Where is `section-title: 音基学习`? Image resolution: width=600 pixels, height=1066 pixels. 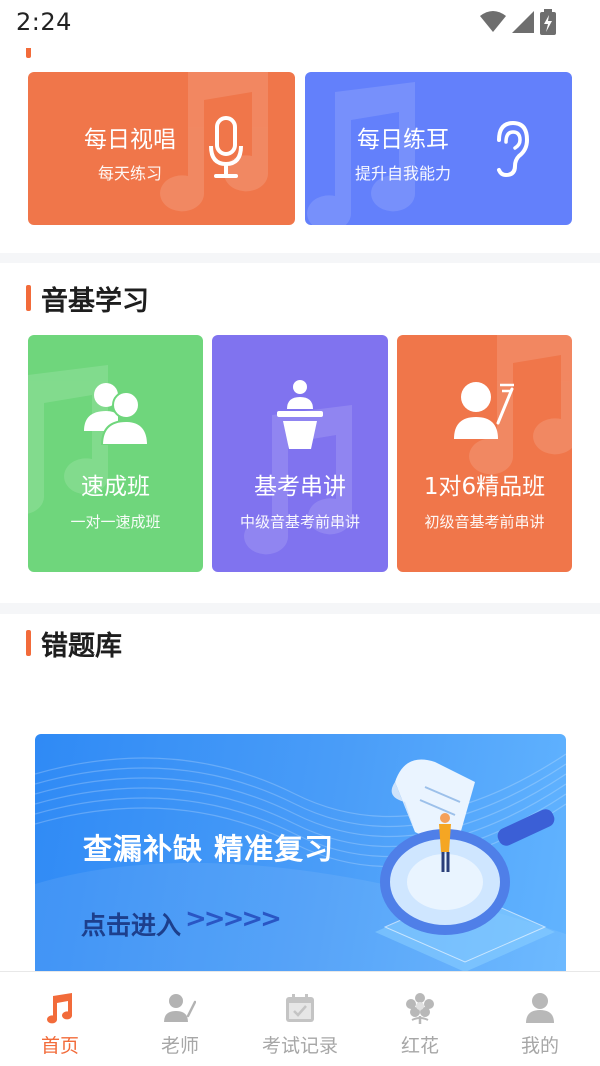
section-title: 音基学习 is located at coordinates (87, 299).